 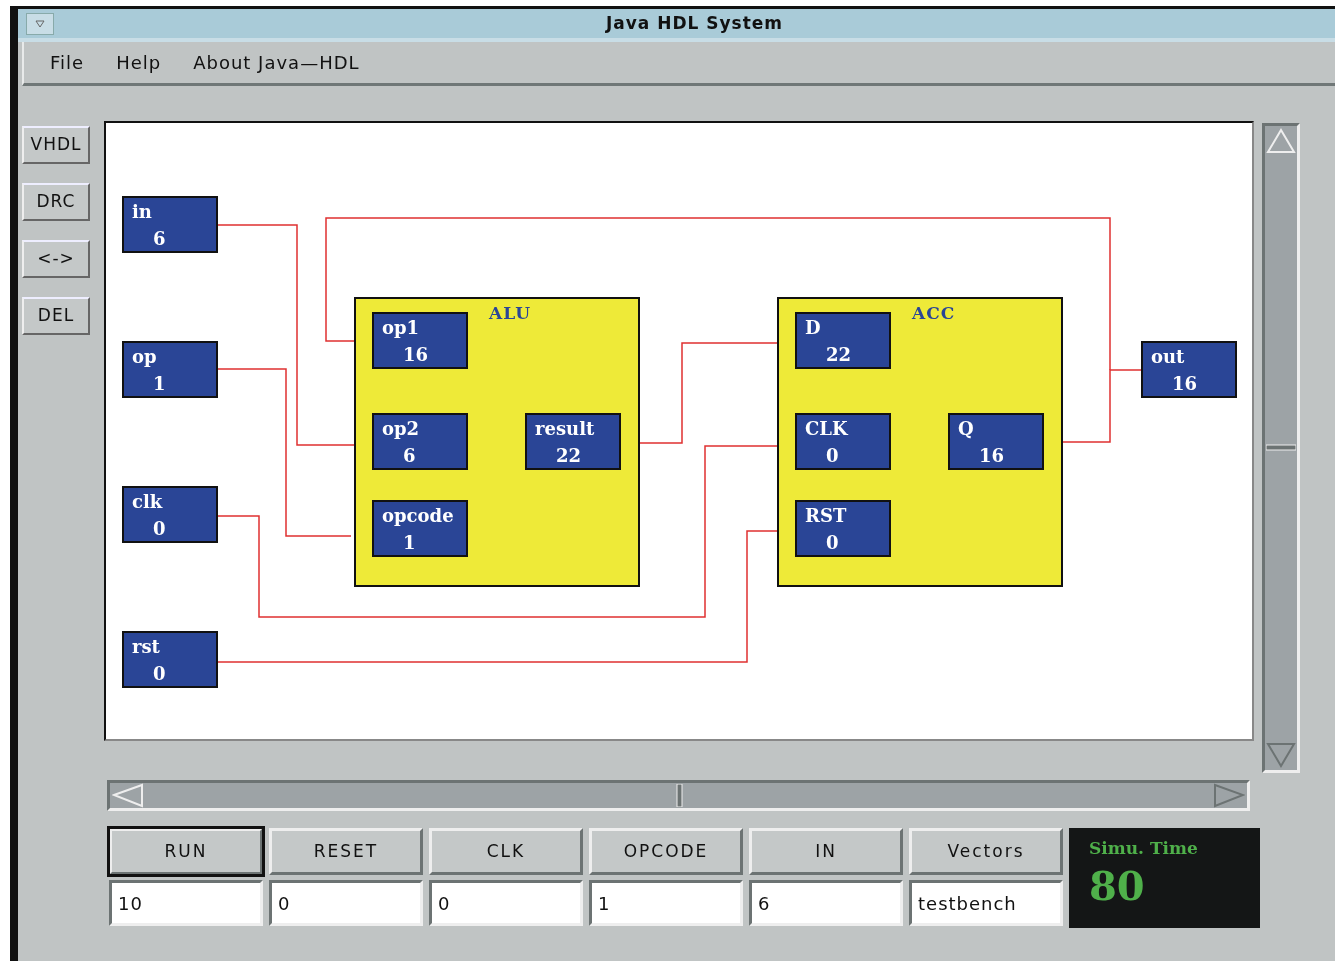 I want to click on tool-button: VHDL, so click(x=56, y=145).